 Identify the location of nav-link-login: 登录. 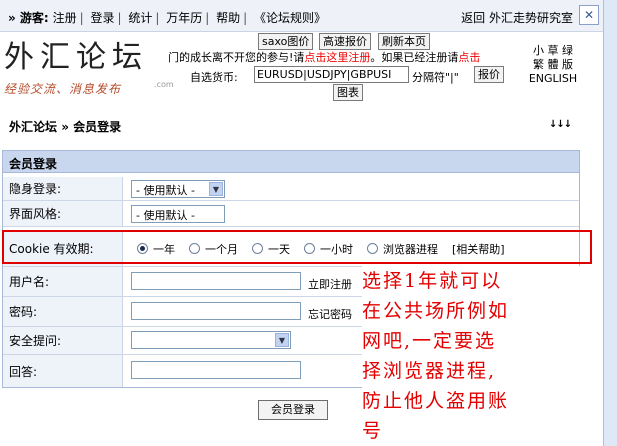
(102, 18).